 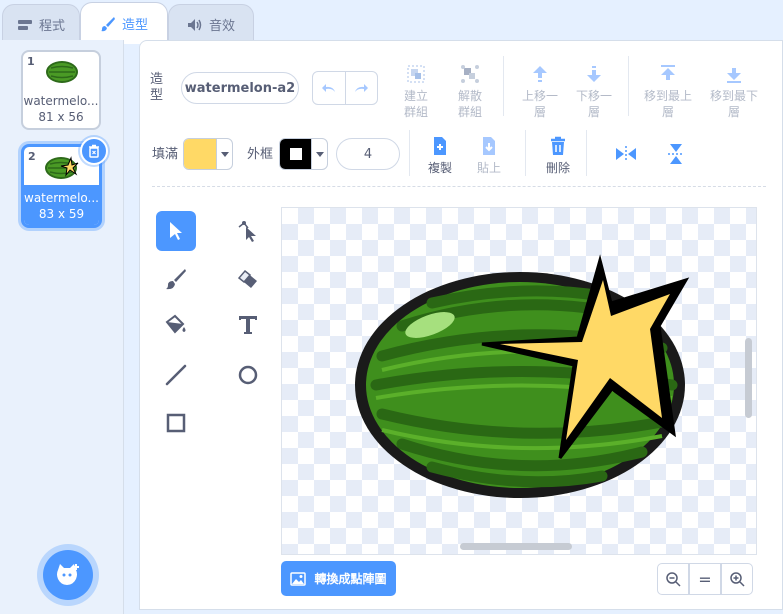 I want to click on ungroup-button: 解散群組, so click(x=470, y=91).